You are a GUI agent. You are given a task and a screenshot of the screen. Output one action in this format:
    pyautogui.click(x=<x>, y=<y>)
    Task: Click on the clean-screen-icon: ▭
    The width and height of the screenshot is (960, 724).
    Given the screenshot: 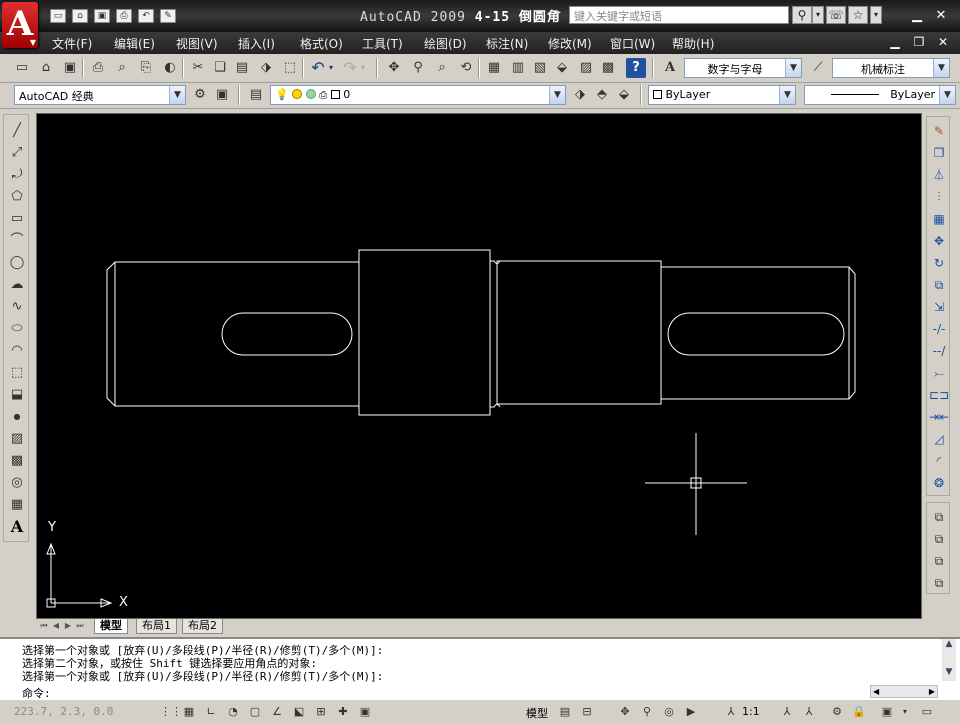 What is the action you would take?
    pyautogui.click(x=927, y=712)
    